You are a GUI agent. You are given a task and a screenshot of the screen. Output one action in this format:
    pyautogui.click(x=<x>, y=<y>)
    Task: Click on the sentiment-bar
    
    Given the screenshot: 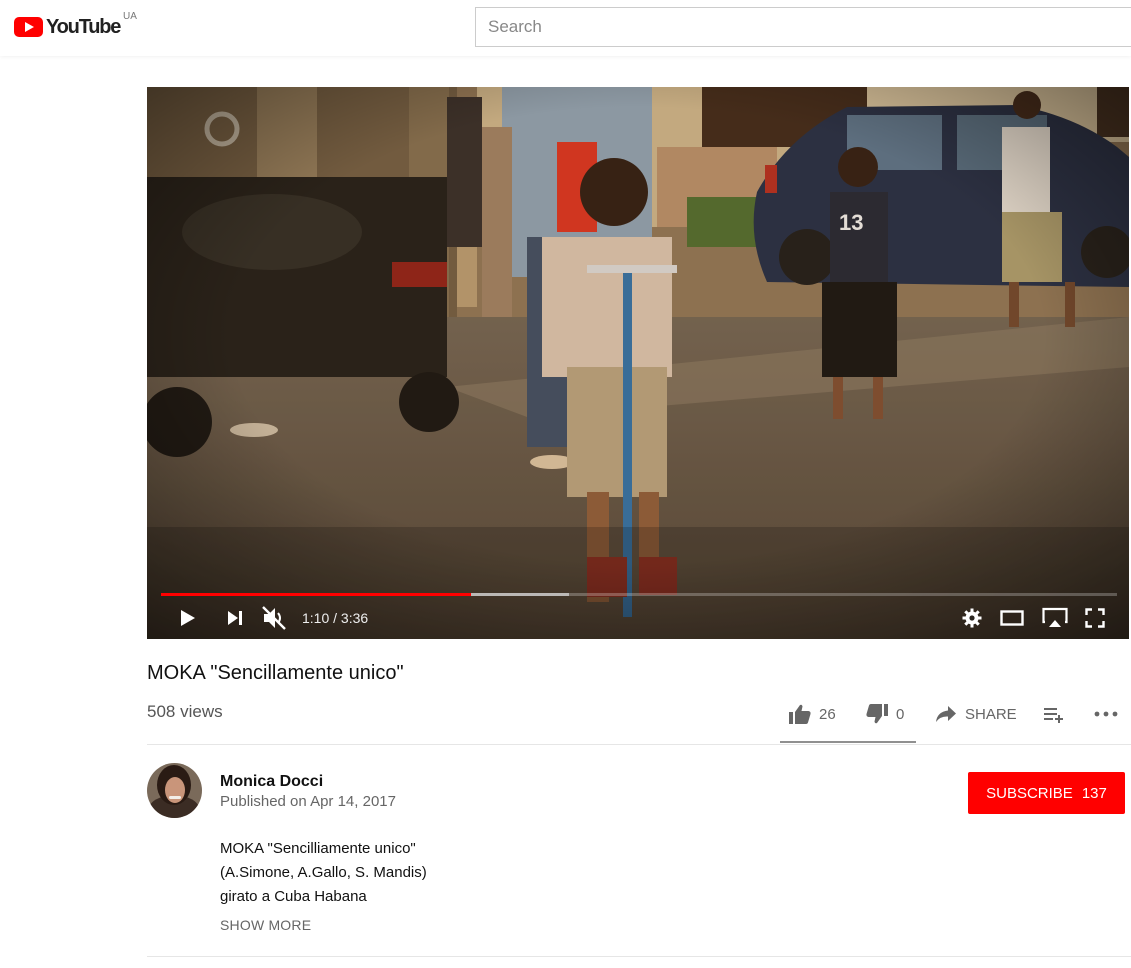 What is the action you would take?
    pyautogui.click(x=848, y=742)
    